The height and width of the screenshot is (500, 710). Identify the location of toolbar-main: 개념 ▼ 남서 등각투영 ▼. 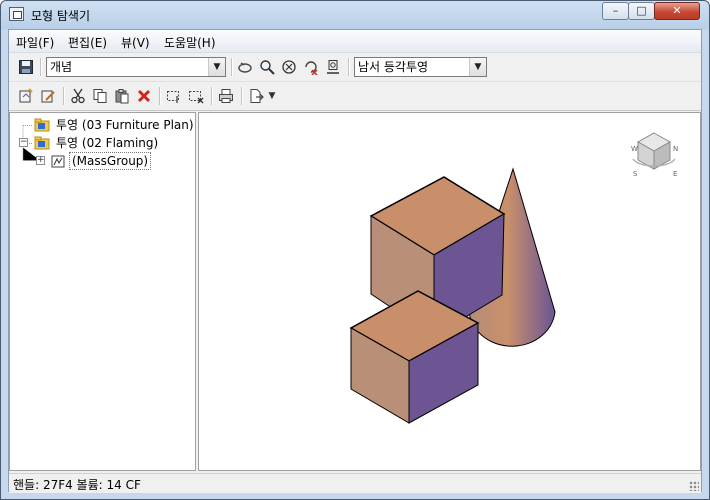
(355, 67).